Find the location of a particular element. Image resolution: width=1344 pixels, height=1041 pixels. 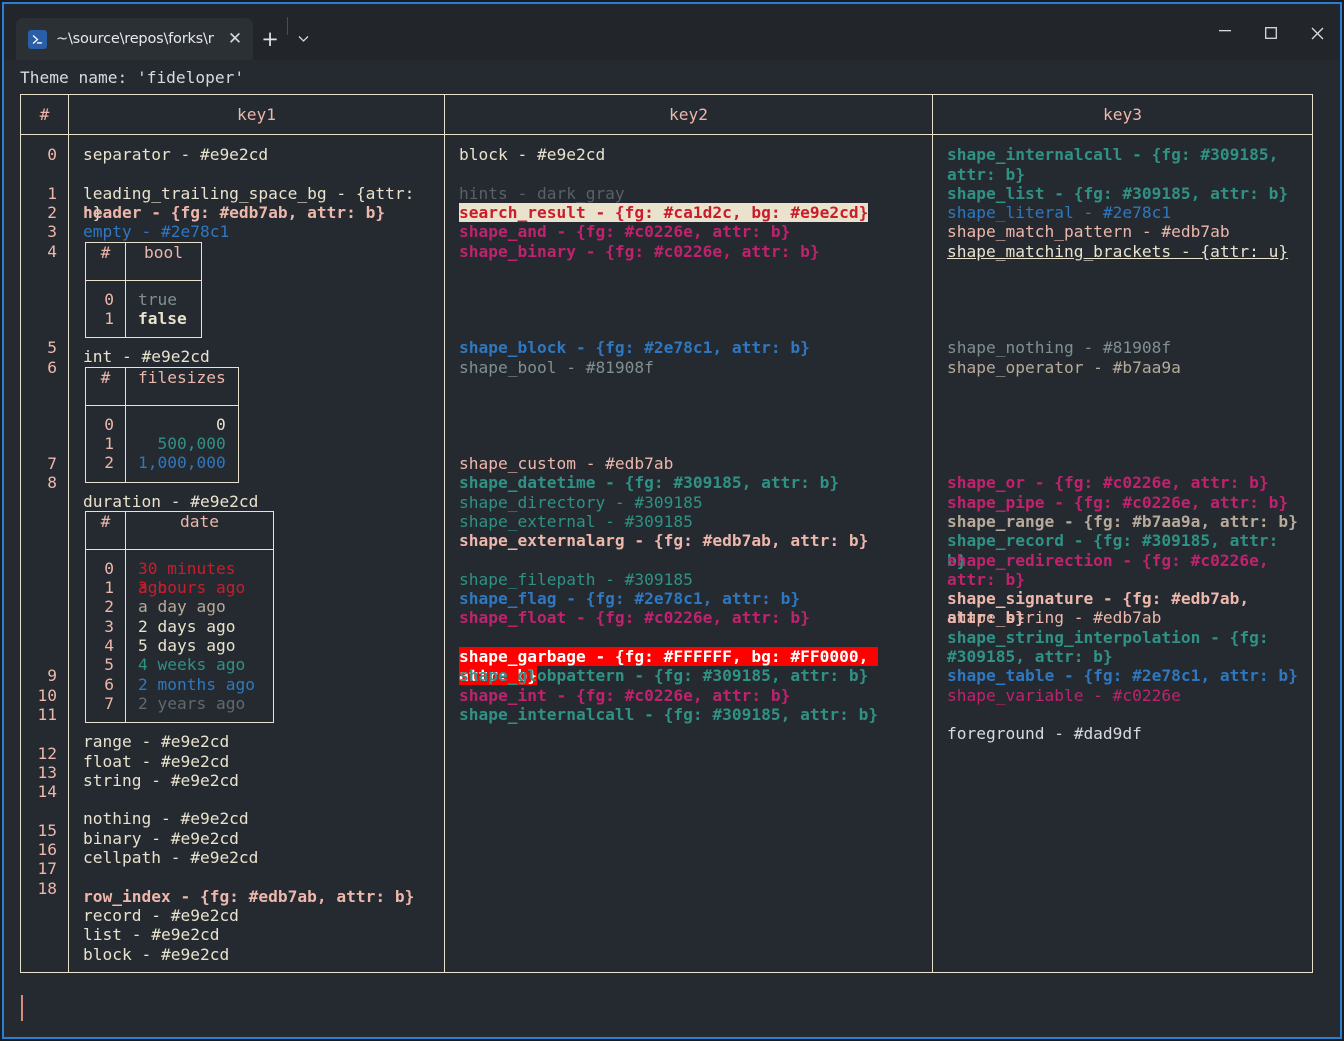

theme-entry-line: shape_pipe - {fg: #c0226e, attr: b} is located at coordinates (1126, 502).